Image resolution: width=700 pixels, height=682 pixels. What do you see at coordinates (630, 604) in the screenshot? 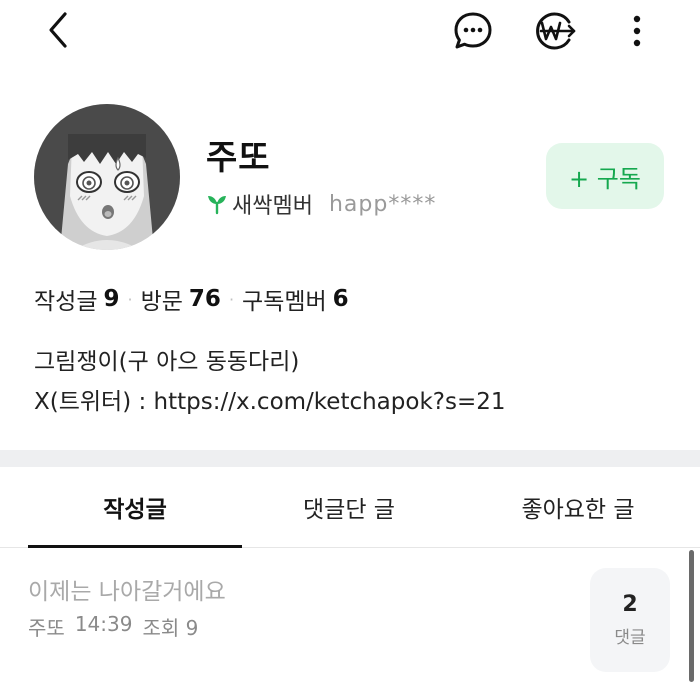
I see `comment-count: 2` at bounding box center [630, 604].